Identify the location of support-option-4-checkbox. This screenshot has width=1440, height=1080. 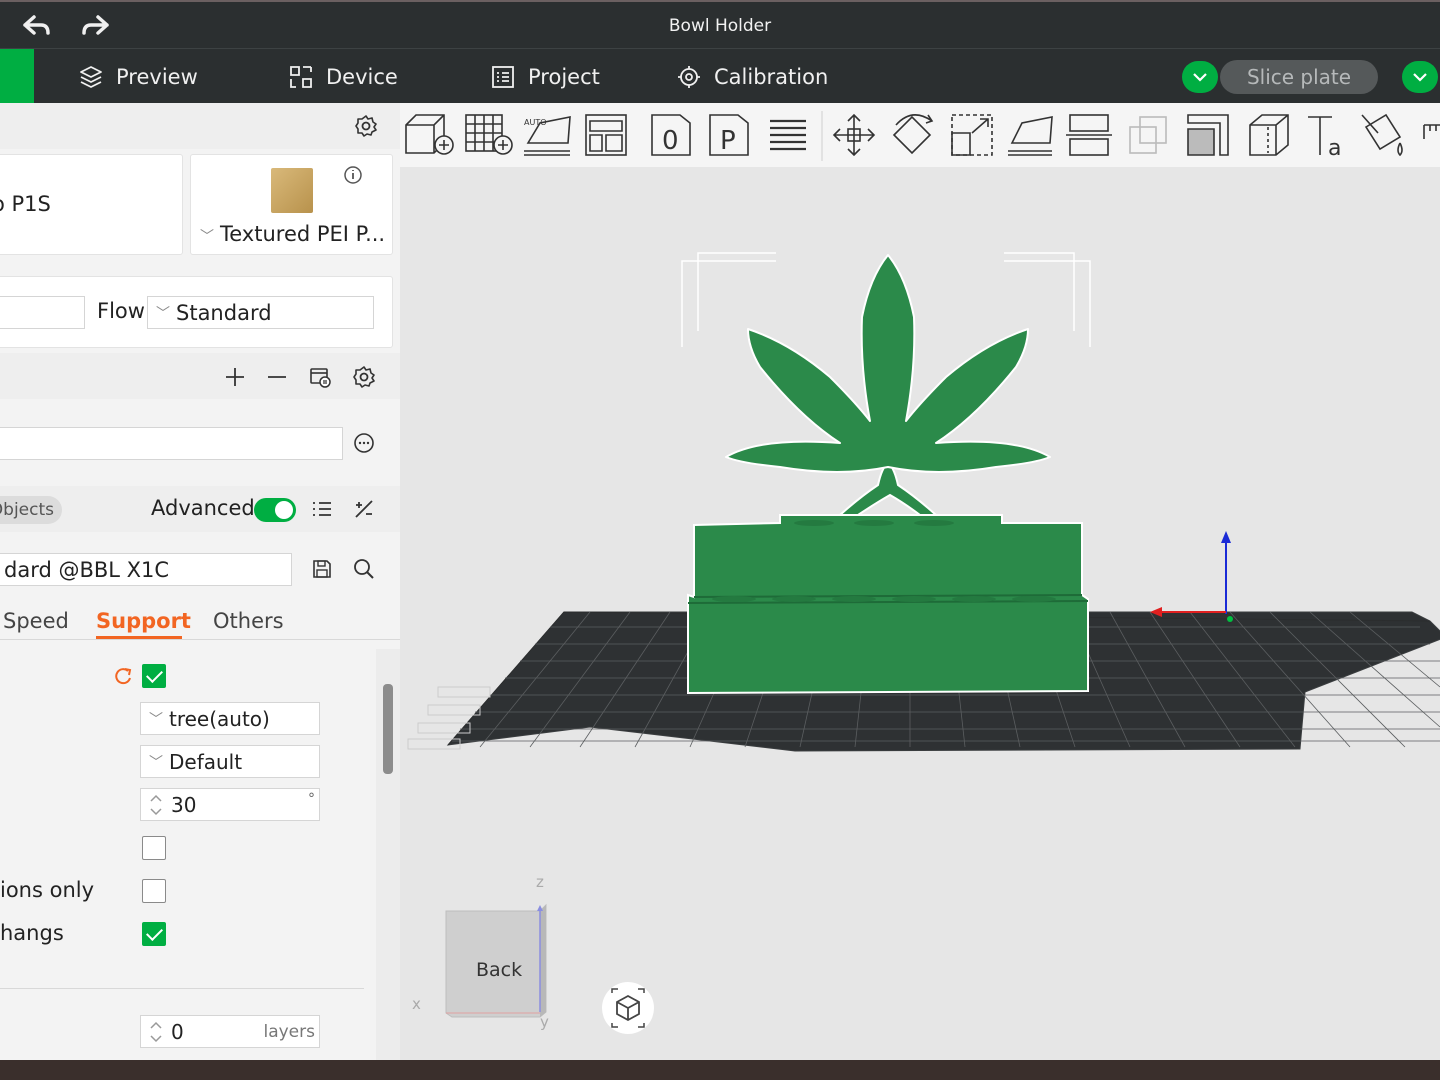
(154, 848).